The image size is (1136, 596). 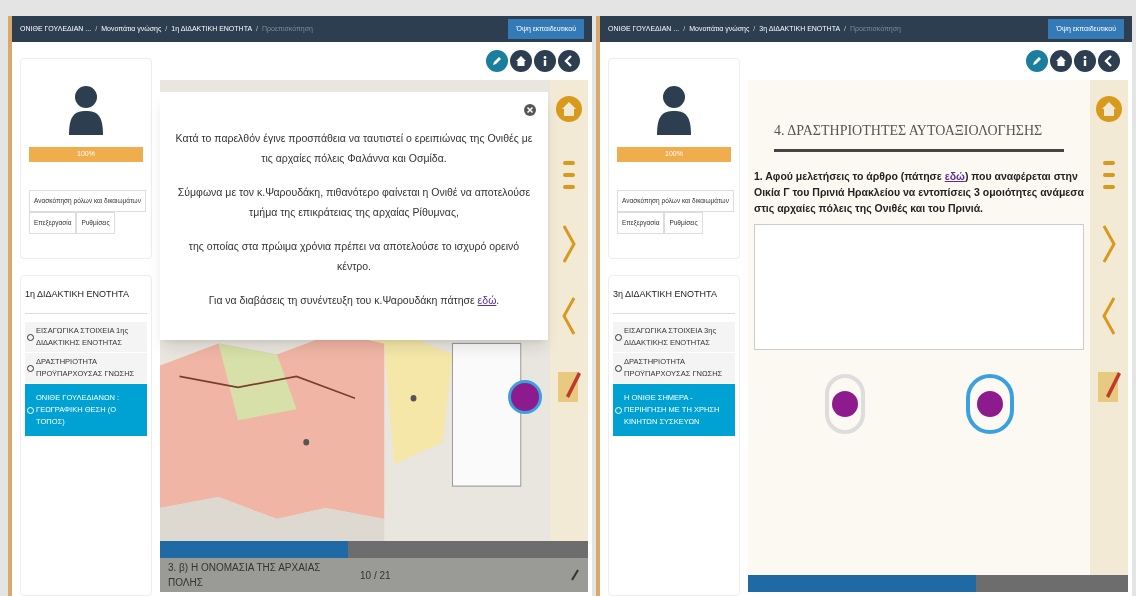 What do you see at coordinates (86, 300) in the screenshot?
I see `unit-title: 1η ΔΙΔΑΚΤΙΚΗ ΕΝΟΤΗΤΑ` at bounding box center [86, 300].